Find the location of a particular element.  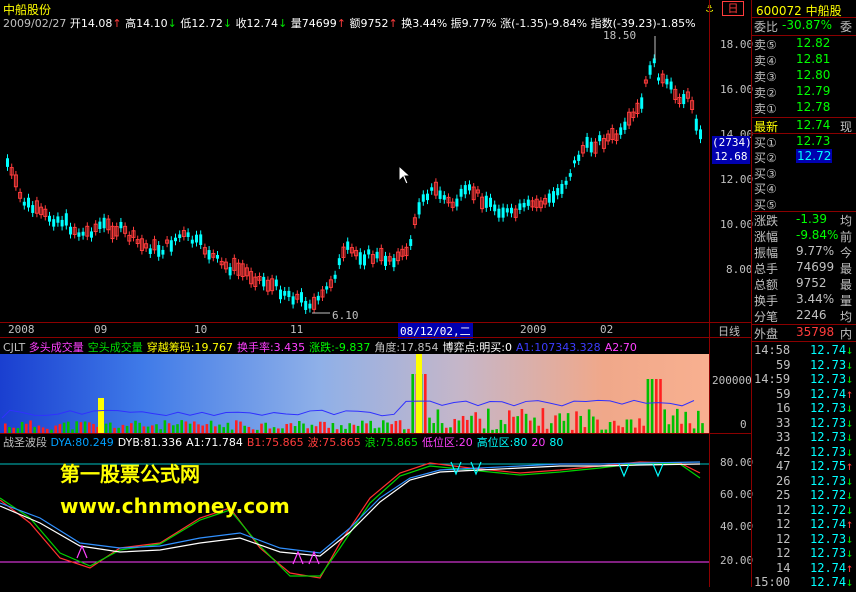

price-tick-label: 10.00 is located at coordinates (737, 224).